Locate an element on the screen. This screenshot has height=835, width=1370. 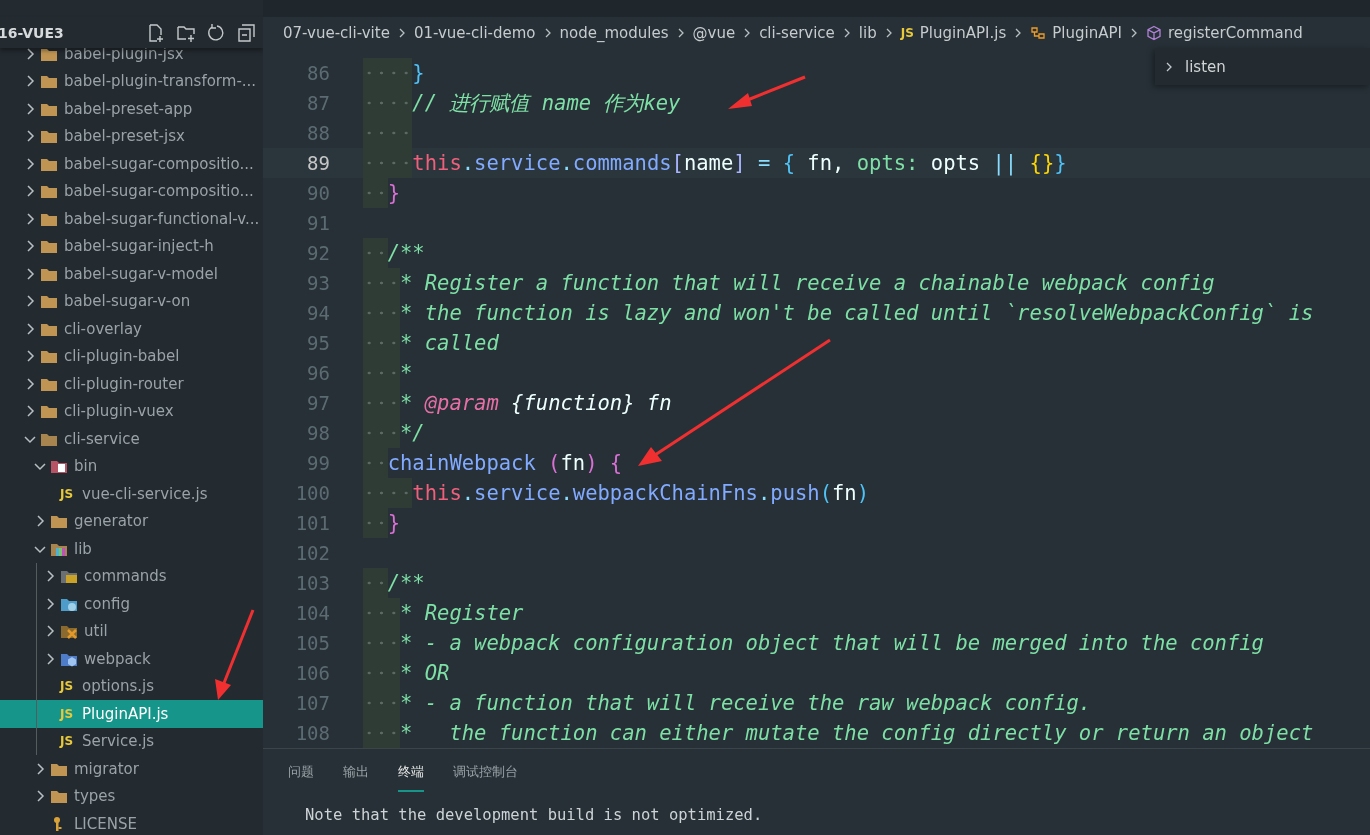
code-line: * OR is located at coordinates (425, 673).